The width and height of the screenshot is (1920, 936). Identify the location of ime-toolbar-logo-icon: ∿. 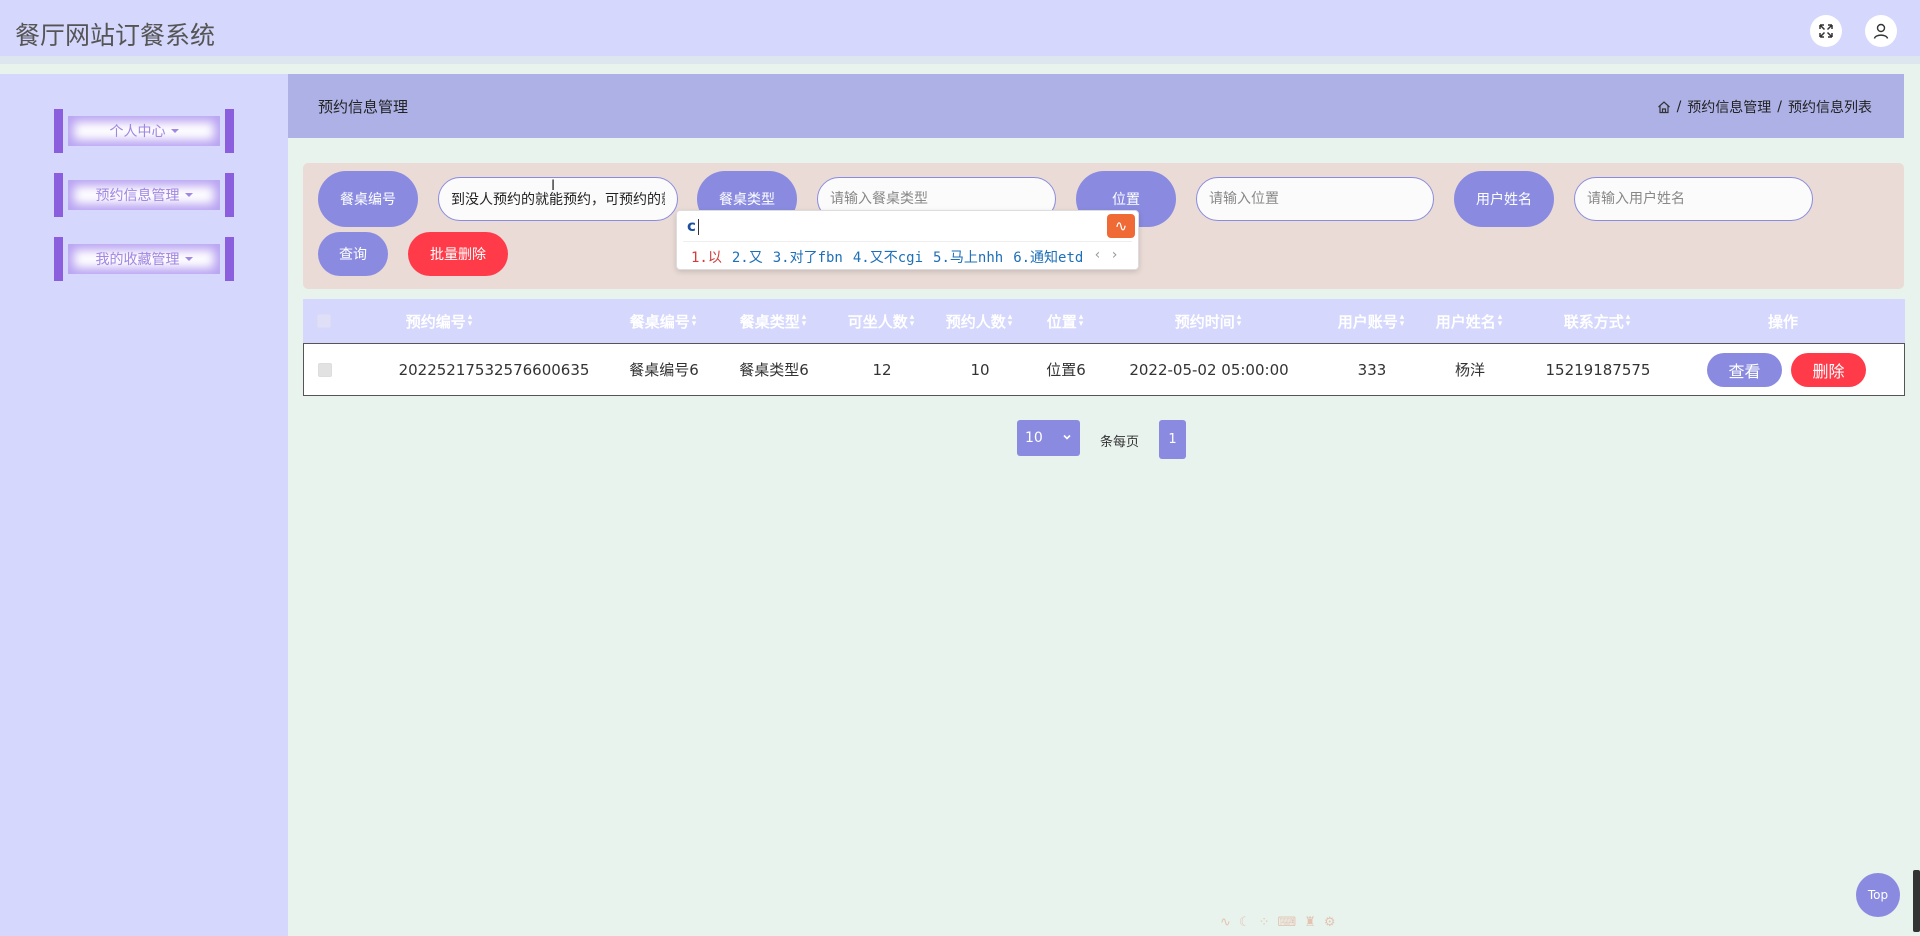
(1225, 922).